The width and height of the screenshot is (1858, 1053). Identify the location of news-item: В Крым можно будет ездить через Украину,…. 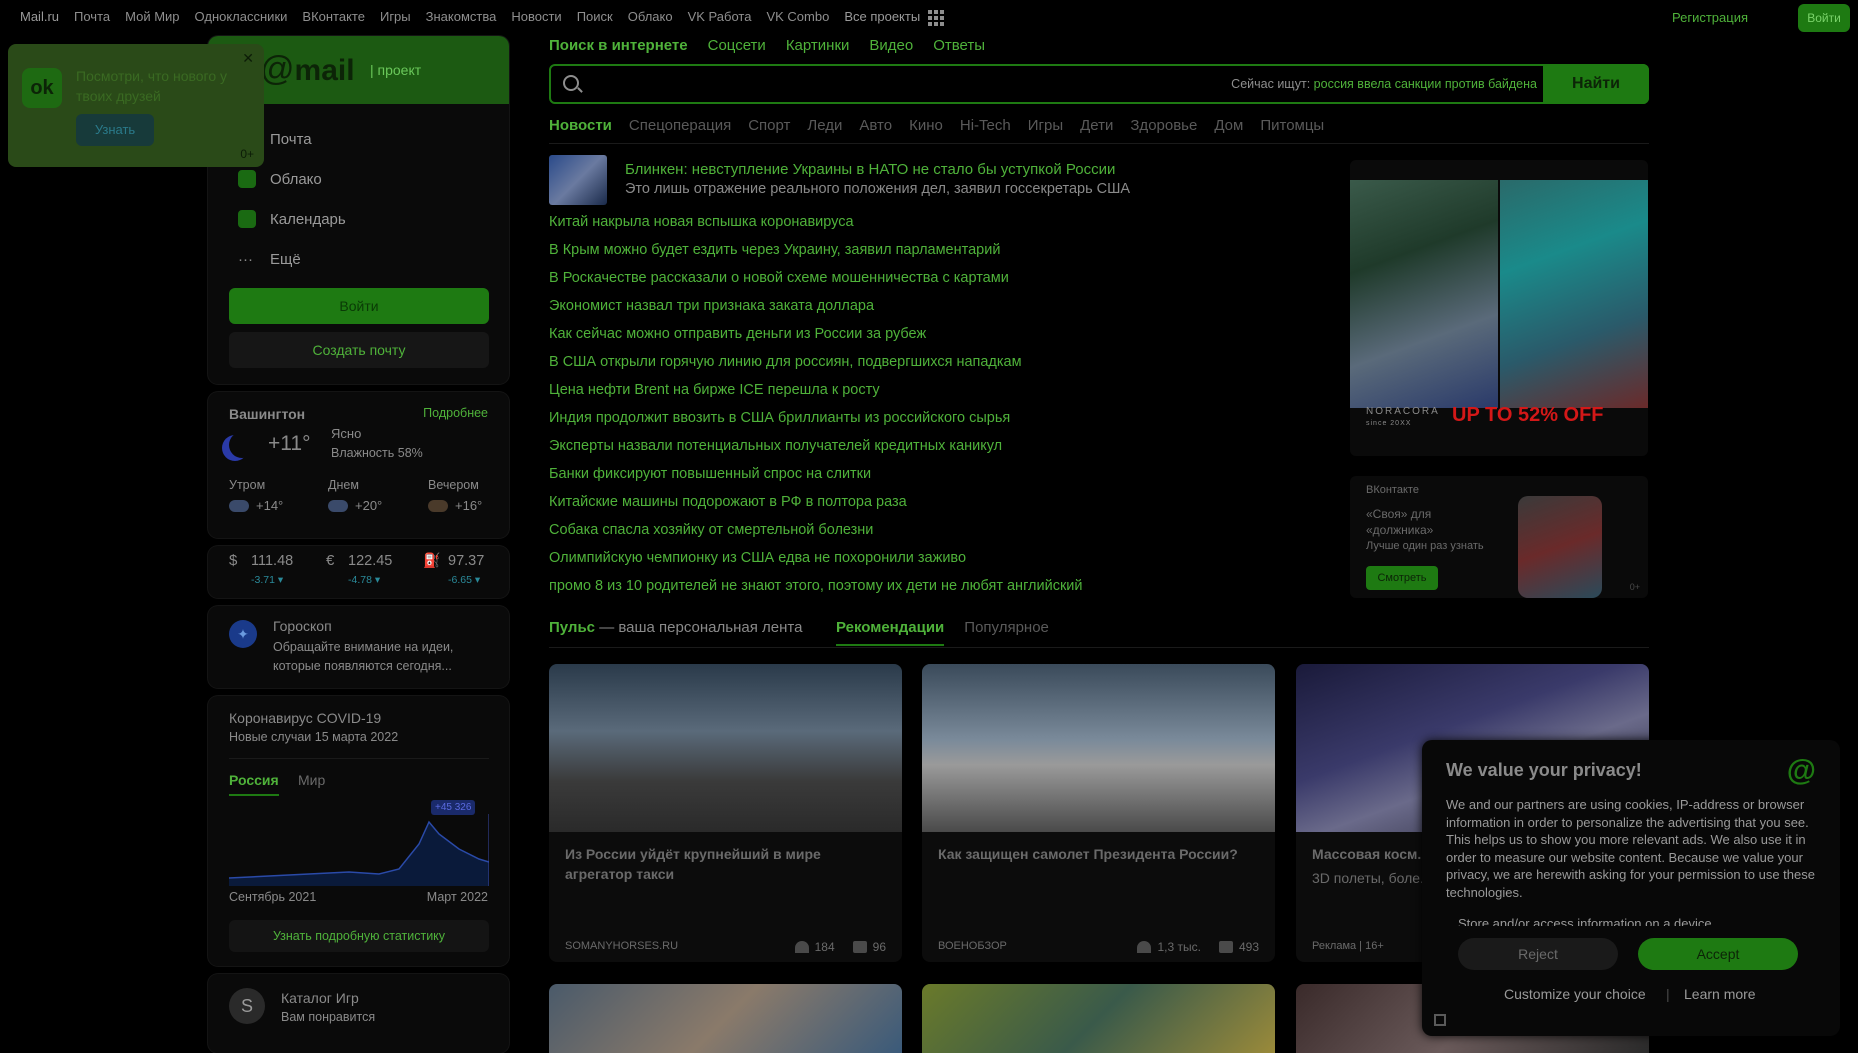
(816, 254).